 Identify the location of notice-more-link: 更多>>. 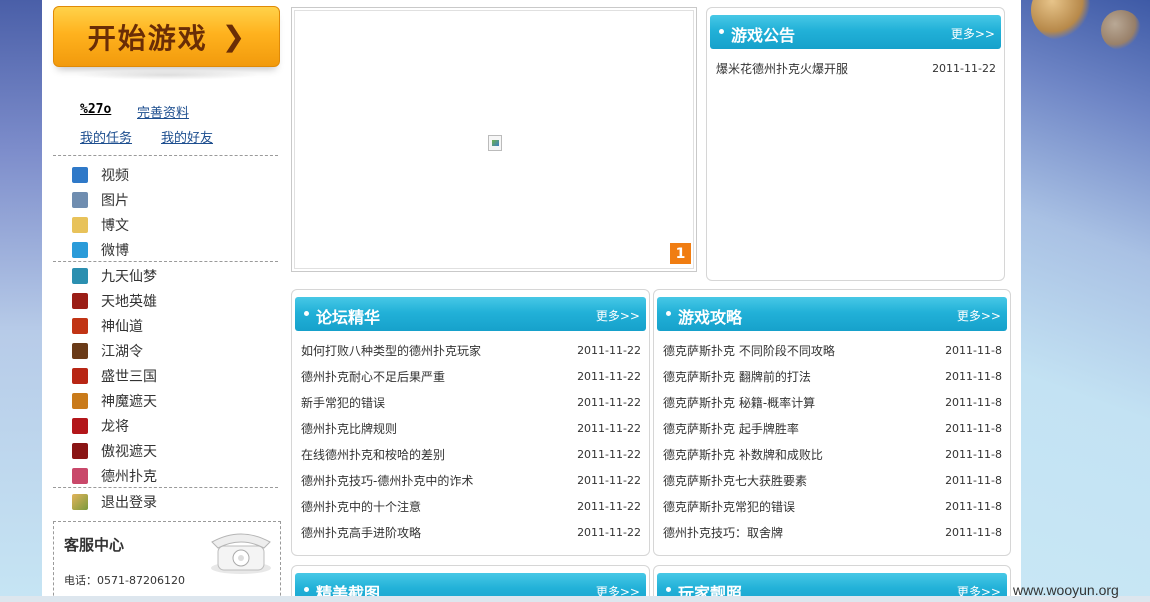
(973, 33).